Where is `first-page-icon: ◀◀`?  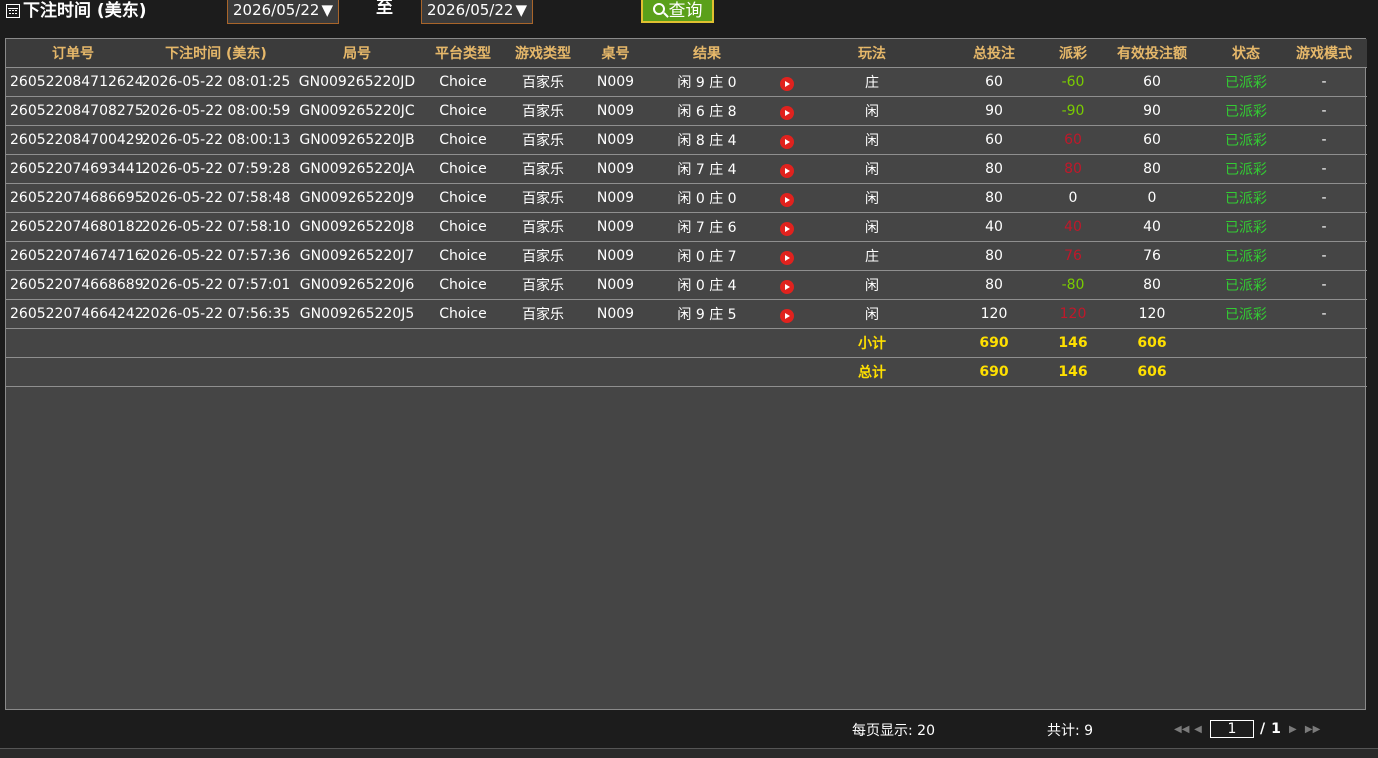
first-page-icon: ◀◀ is located at coordinates (1181, 729).